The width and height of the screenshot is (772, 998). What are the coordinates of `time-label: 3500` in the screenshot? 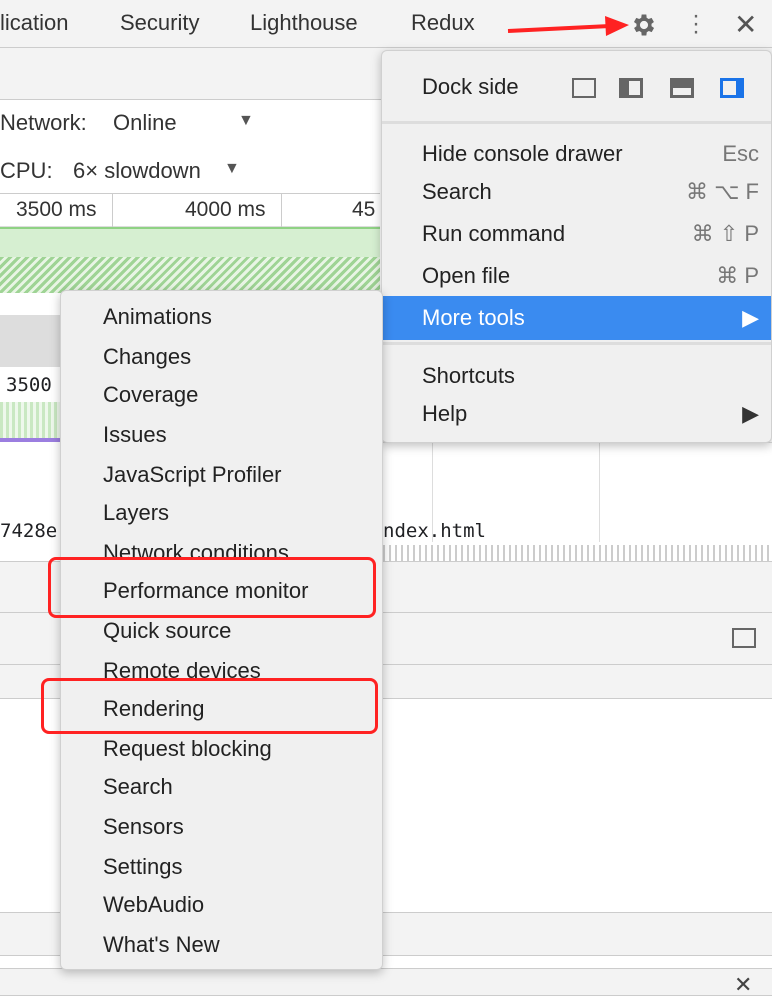 It's located at (29, 385).